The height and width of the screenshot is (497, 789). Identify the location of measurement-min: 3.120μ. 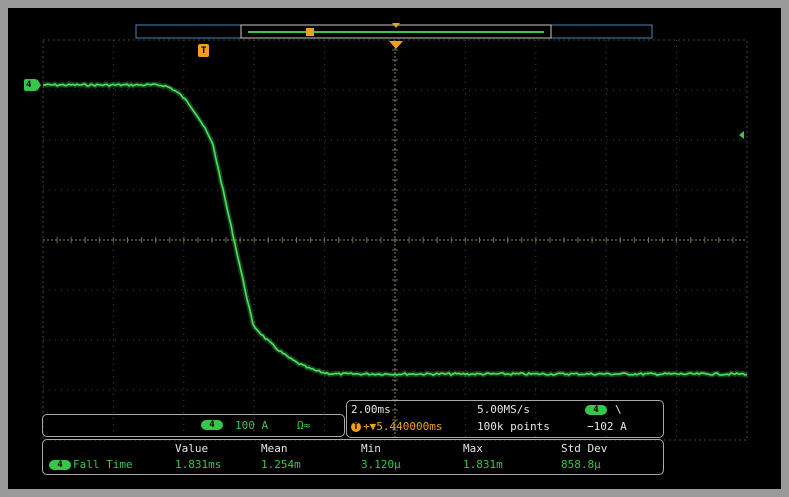
(381, 464).